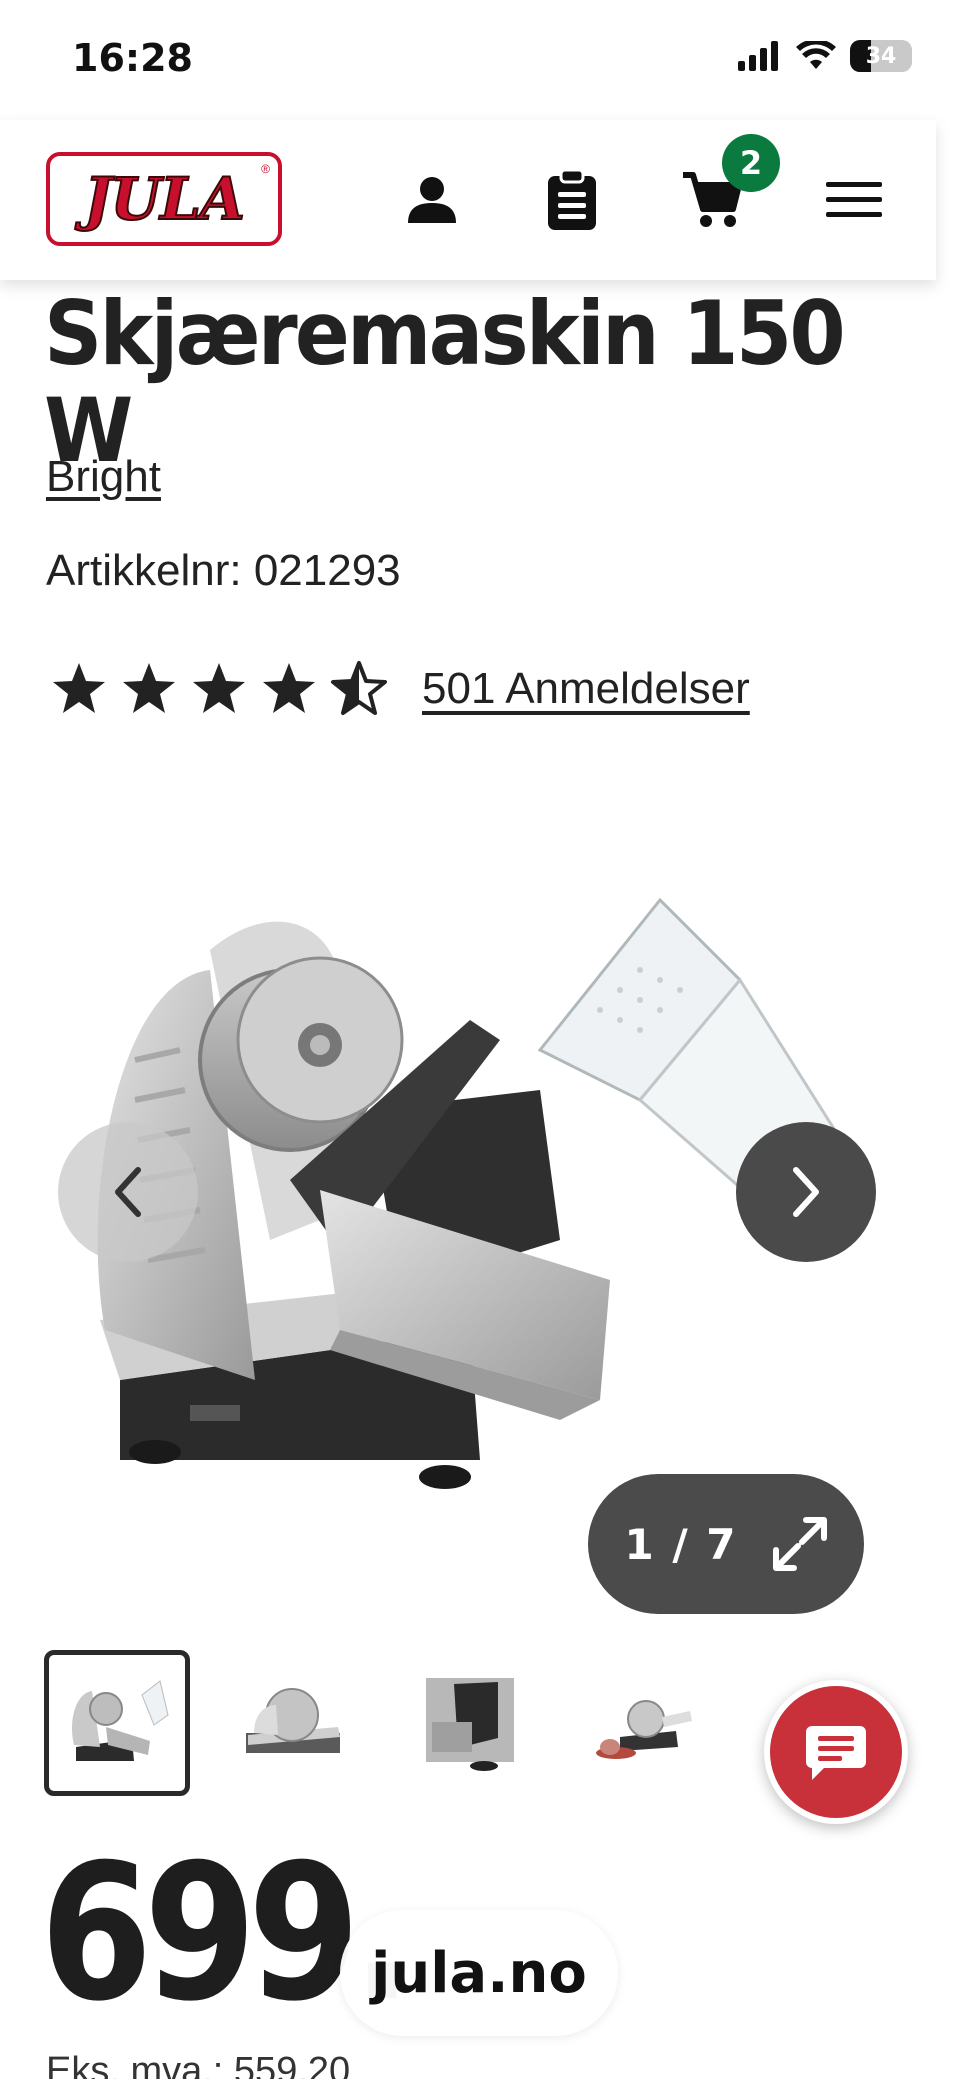 This screenshot has width=960, height=2079. I want to click on chevron-right-icon, so click(806, 1192).